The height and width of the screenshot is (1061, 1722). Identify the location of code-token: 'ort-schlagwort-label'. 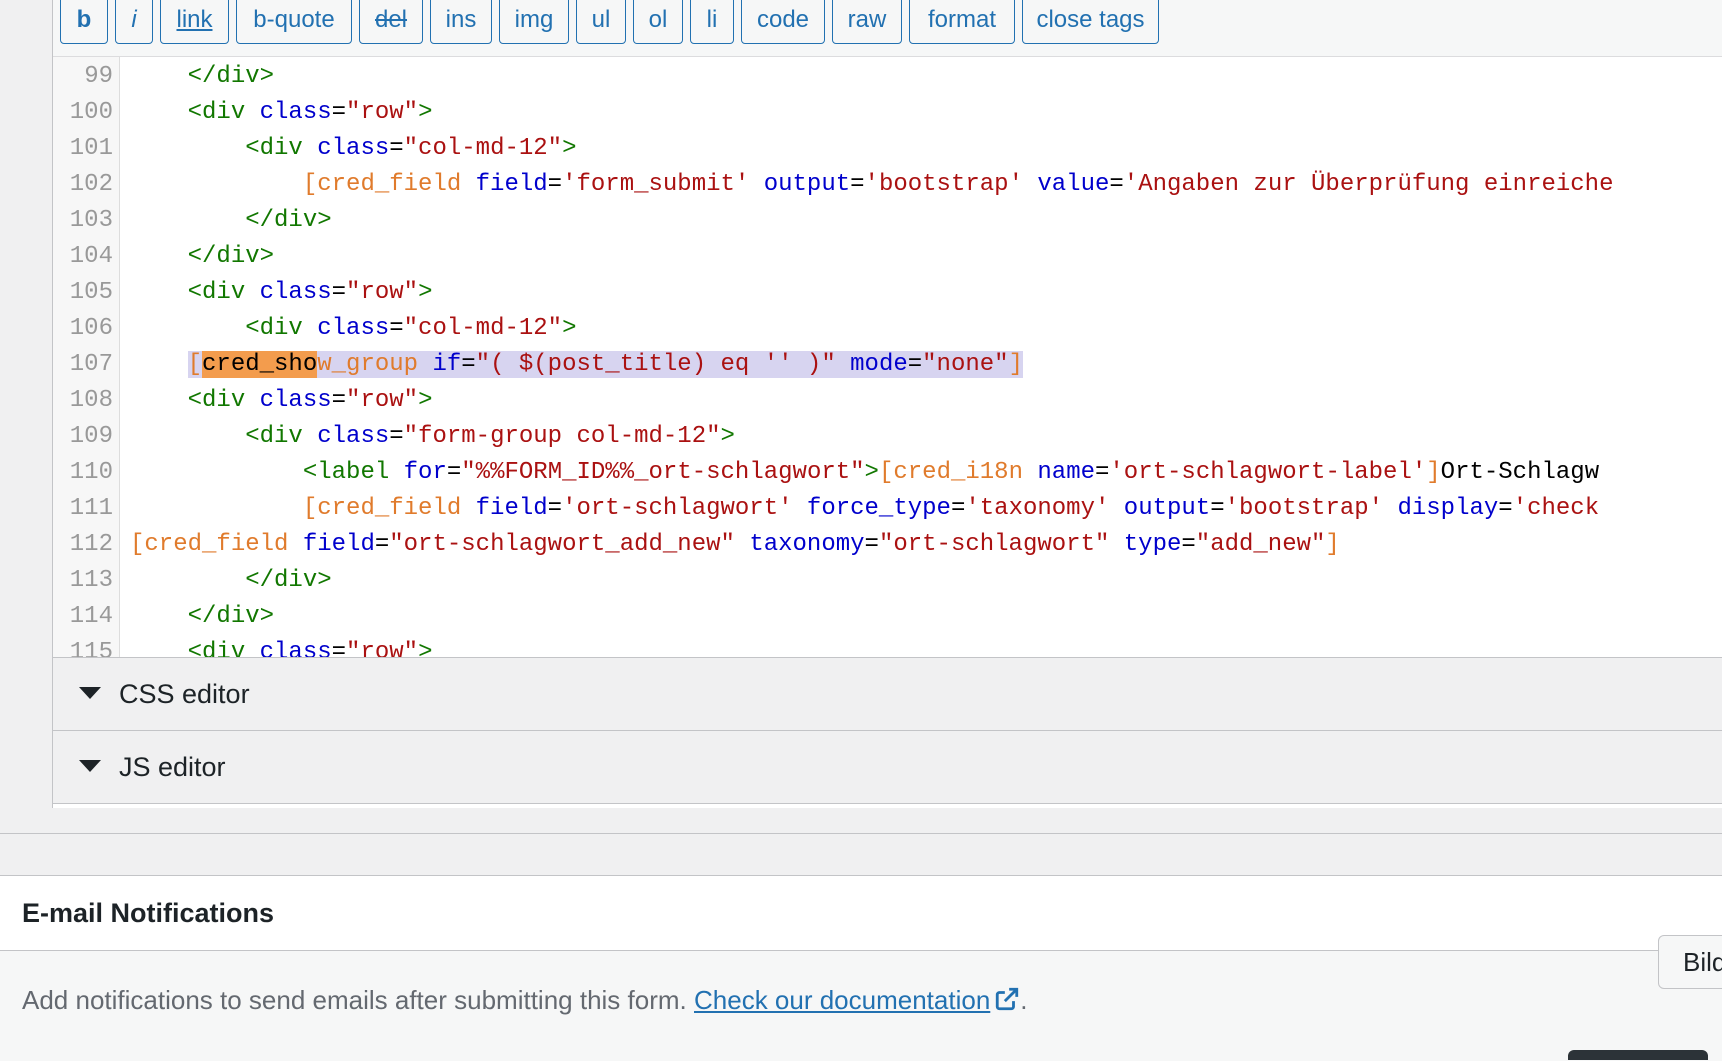
(1268, 472).